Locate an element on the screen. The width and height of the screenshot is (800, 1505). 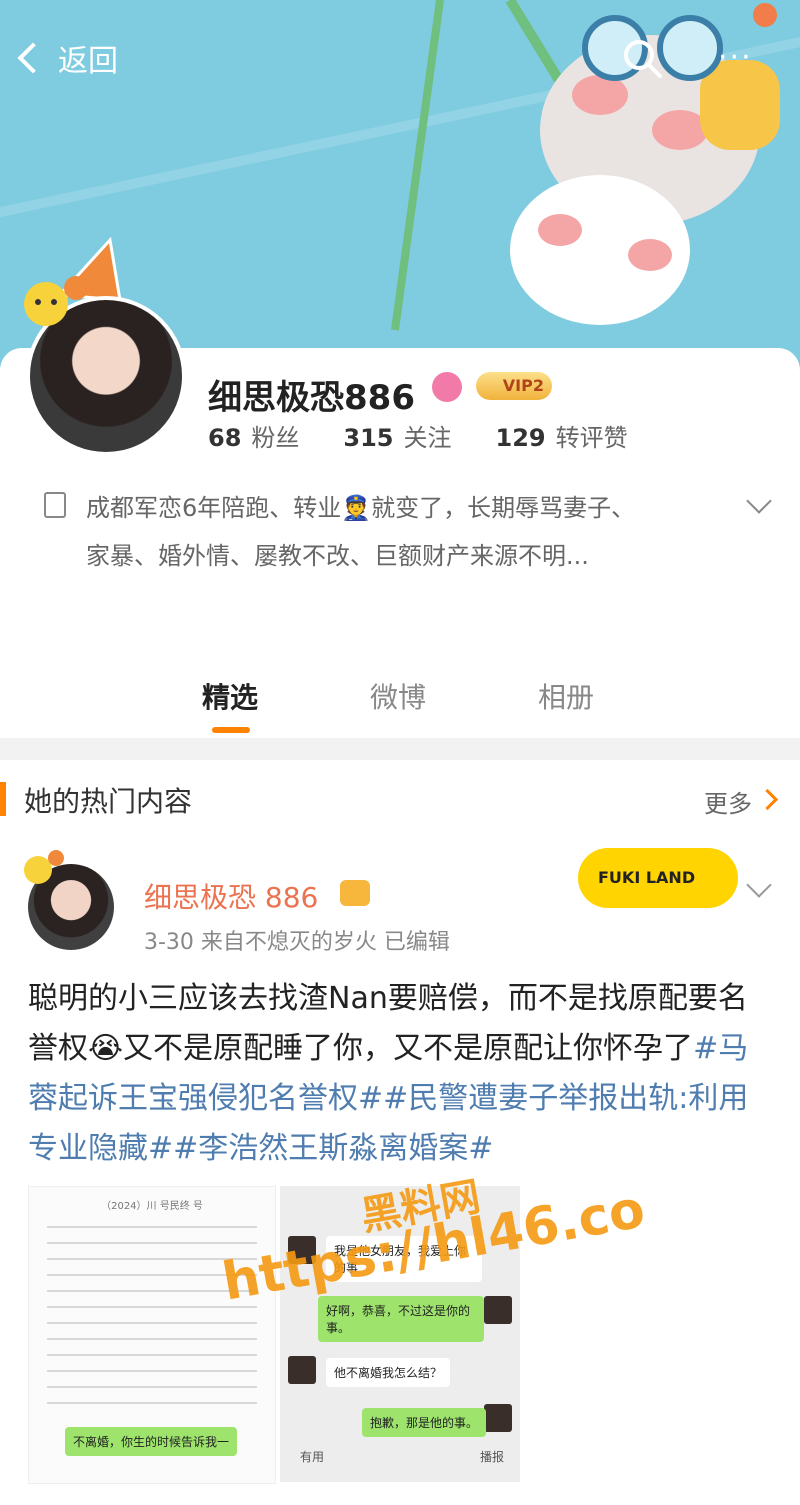
stat-value: 315 is located at coordinates (368, 438).